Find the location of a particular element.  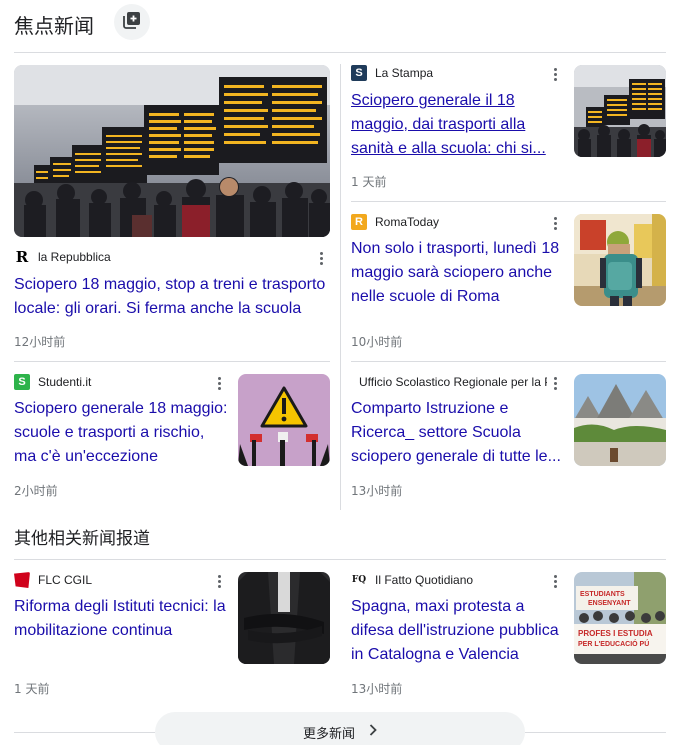

romatoday-logo-icon: R is located at coordinates (359, 222).